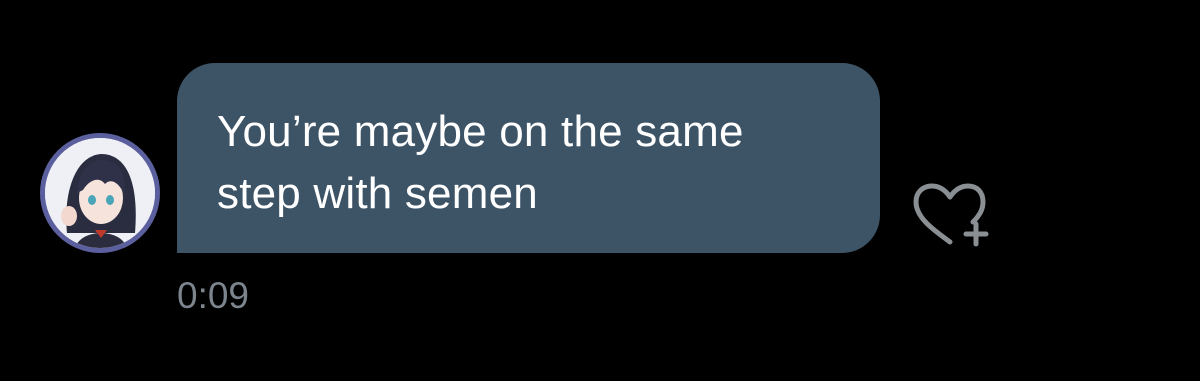 The width and height of the screenshot is (1200, 381). What do you see at coordinates (950, 215) in the screenshot?
I see `heart-plus-icon` at bounding box center [950, 215].